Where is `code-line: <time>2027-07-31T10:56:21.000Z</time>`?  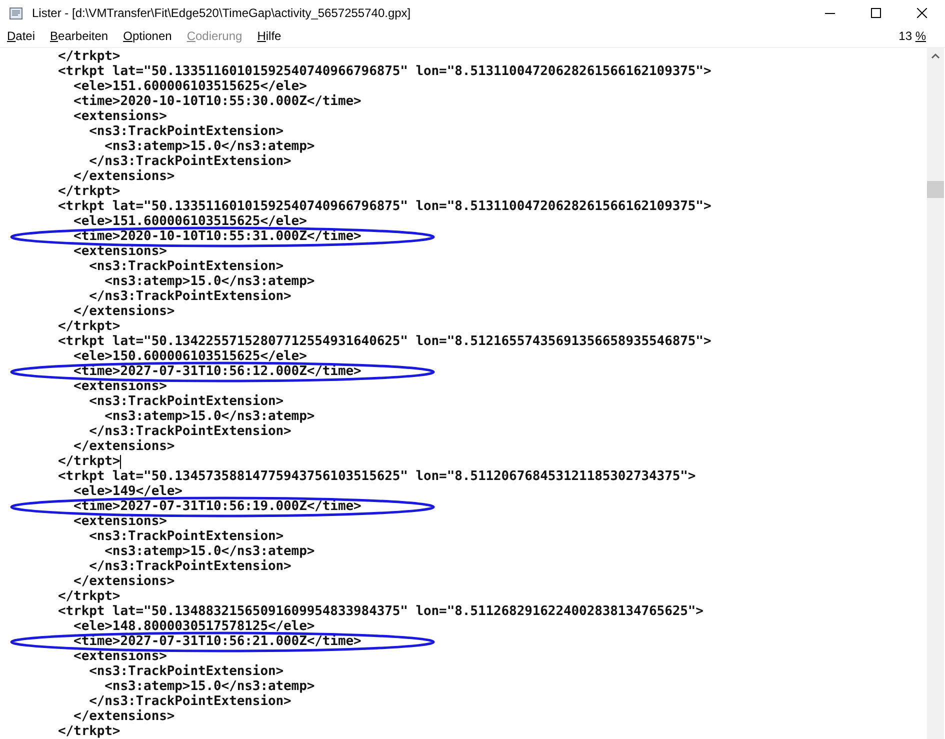 code-line: <time>2027-07-31T10:56:21.000Z</time> is located at coordinates (217, 641).